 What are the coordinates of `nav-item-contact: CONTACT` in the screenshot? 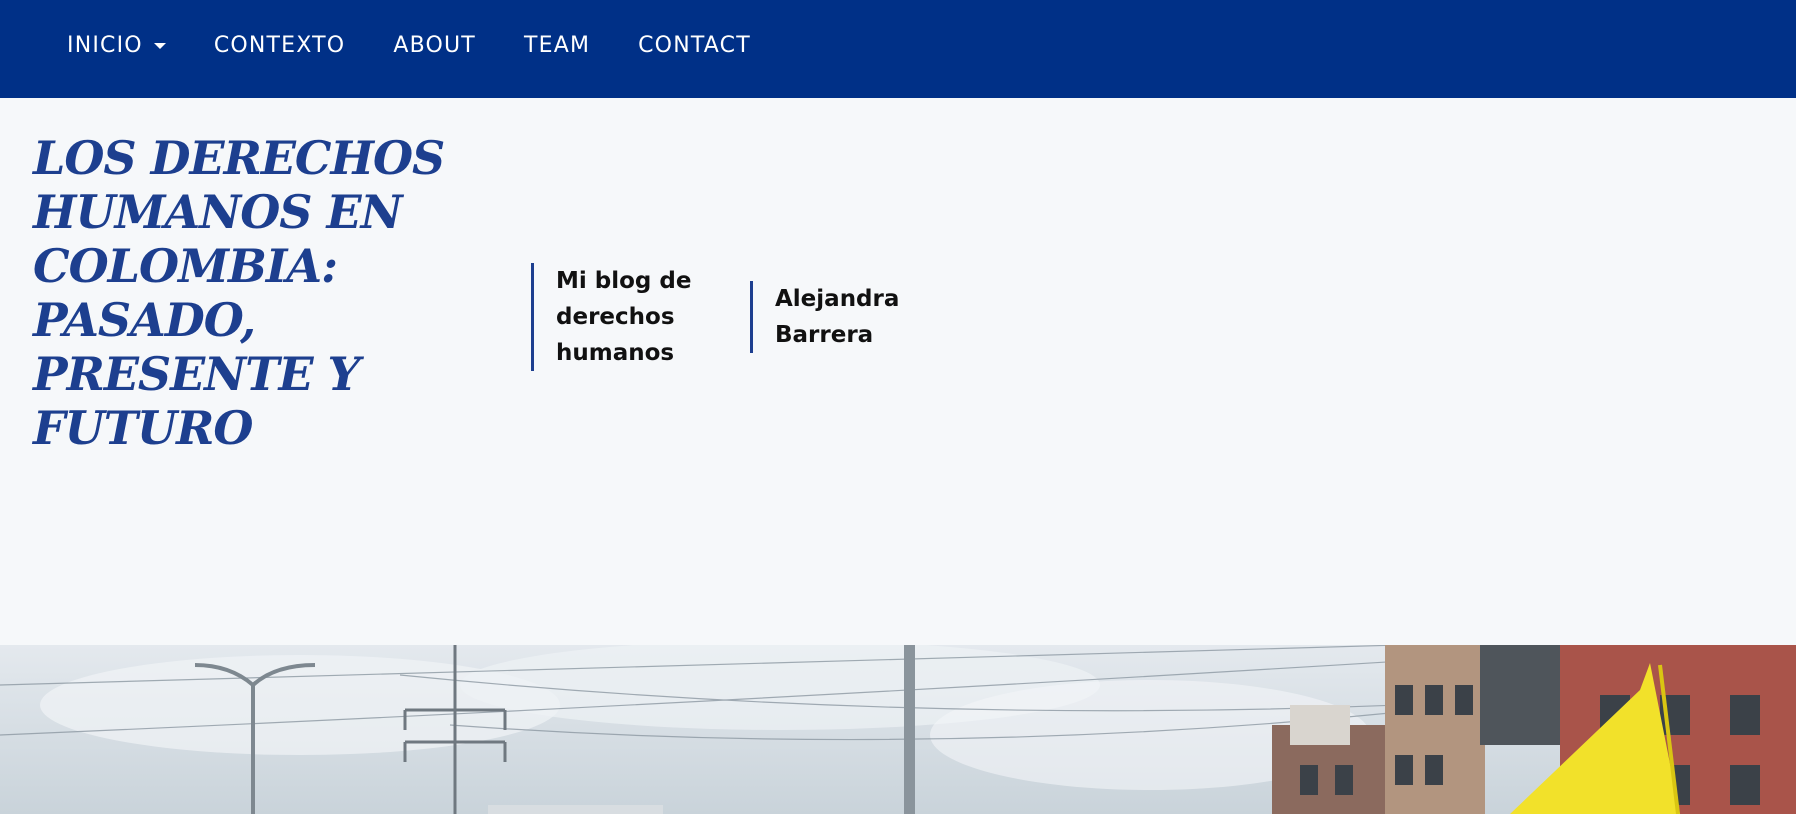 It's located at (694, 45).